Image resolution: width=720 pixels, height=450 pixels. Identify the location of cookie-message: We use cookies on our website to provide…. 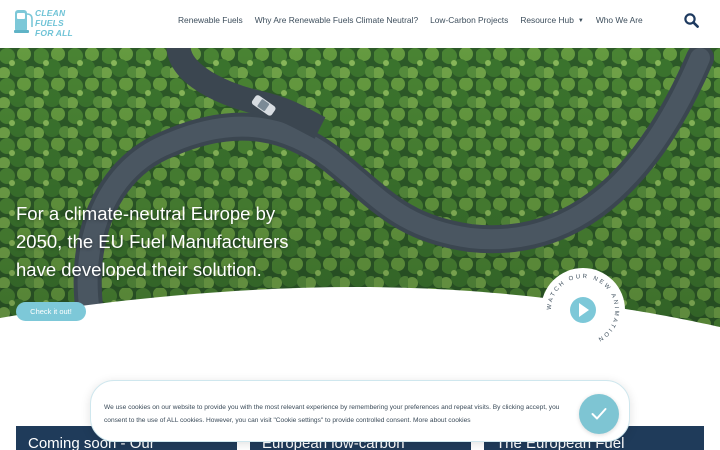
(332, 414).